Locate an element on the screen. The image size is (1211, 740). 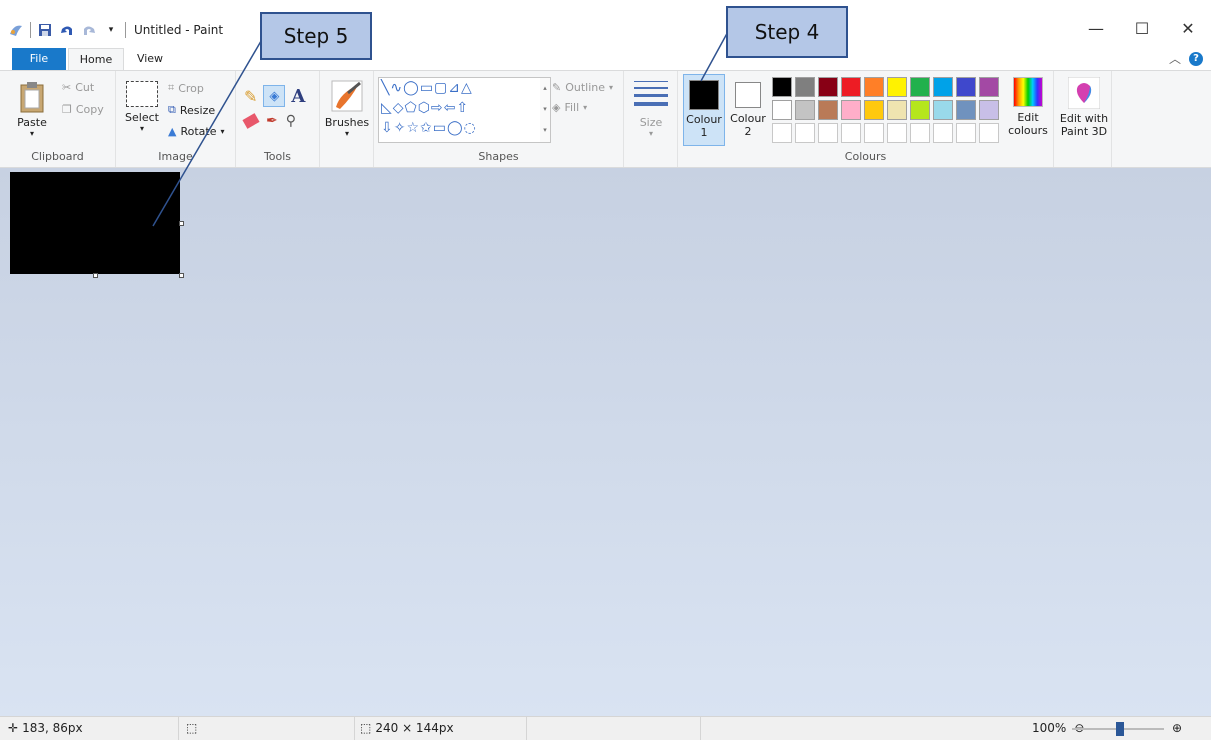
edit-colours-button: Edit colours is located at coordinates (1028, 107).